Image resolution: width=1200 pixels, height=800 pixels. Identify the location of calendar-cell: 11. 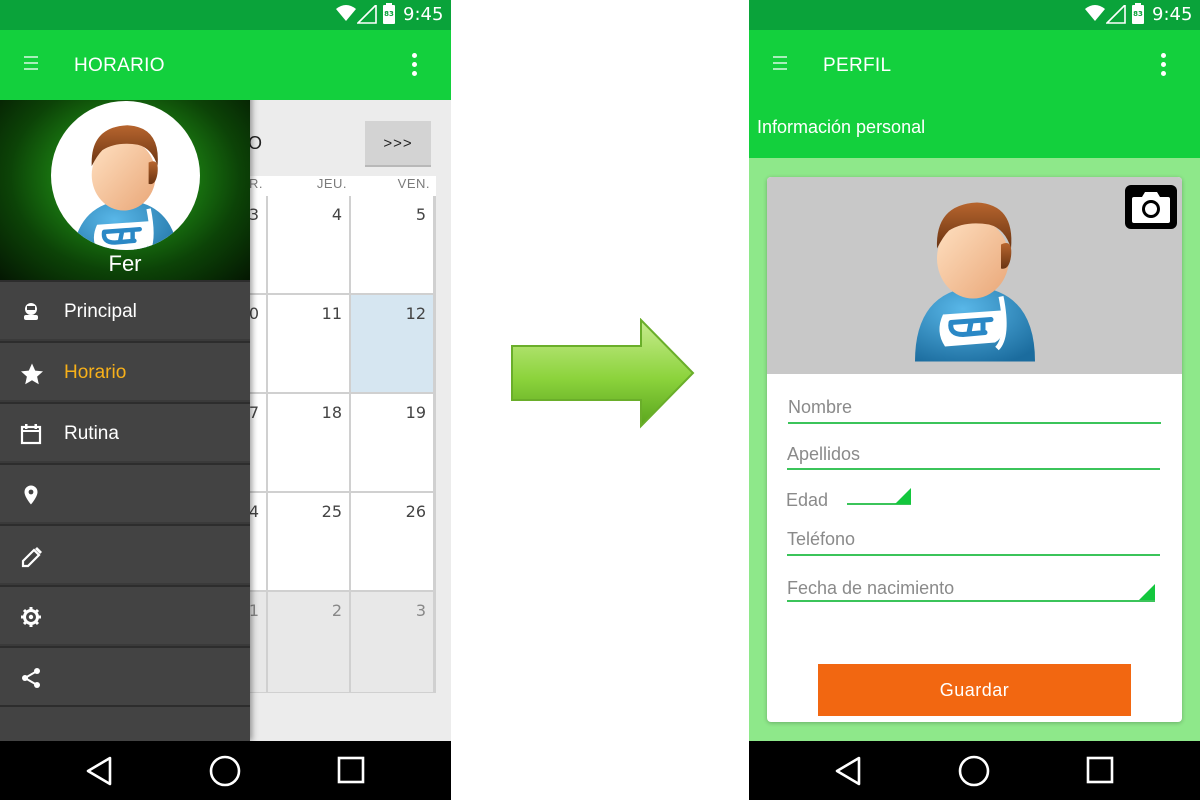
(308, 343).